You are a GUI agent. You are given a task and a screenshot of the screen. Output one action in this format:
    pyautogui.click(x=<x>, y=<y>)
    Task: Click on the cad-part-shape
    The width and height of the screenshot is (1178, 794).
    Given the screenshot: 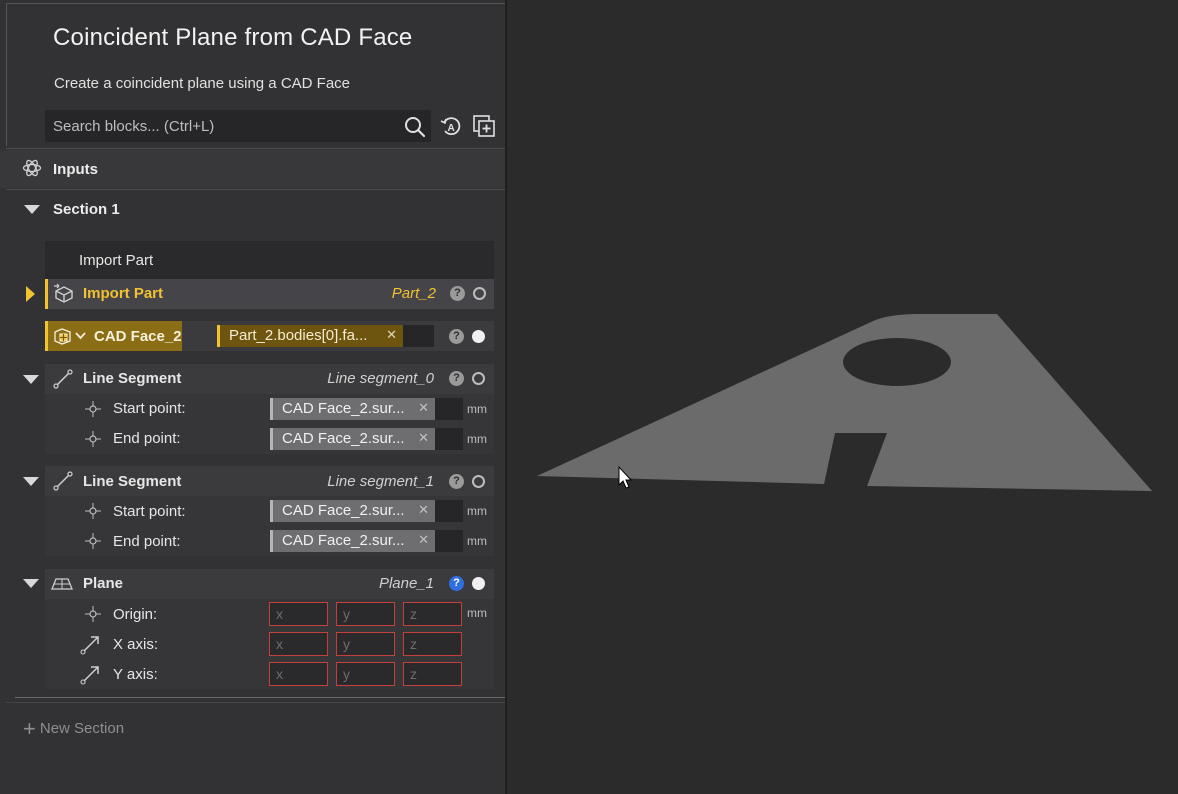 What is the action you would take?
    pyautogui.click(x=844, y=402)
    